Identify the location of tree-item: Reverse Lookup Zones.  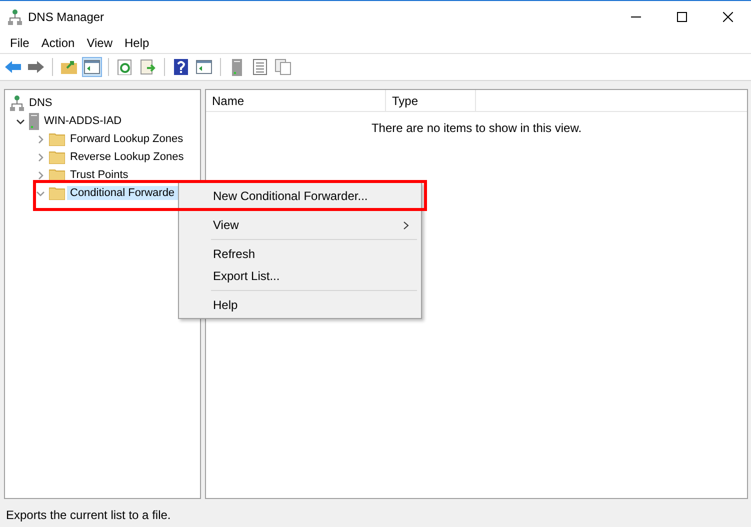
(127, 157).